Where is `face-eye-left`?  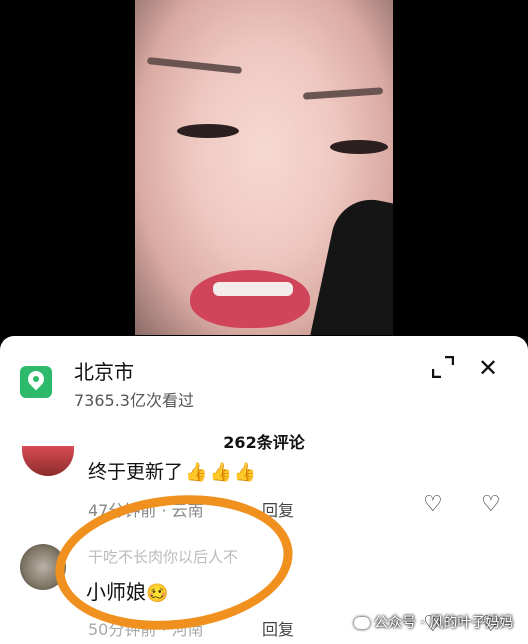
face-eye-left is located at coordinates (208, 131).